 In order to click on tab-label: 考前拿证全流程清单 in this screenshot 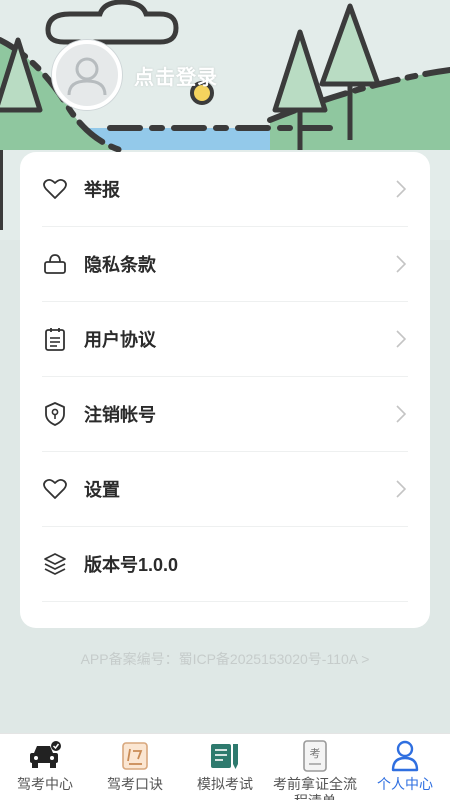, I will do `click(315, 788)`.